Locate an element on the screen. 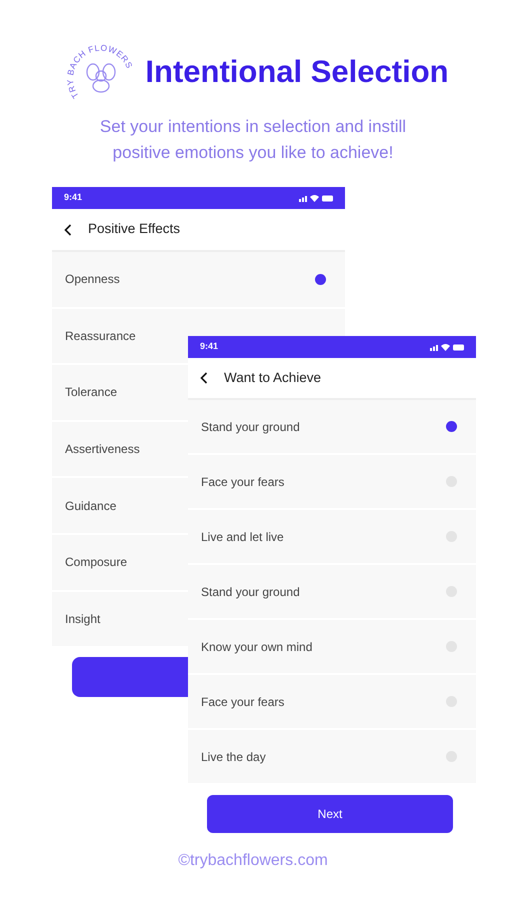 The height and width of the screenshot is (900, 506). option-row: Live and let live is located at coordinates (332, 537).